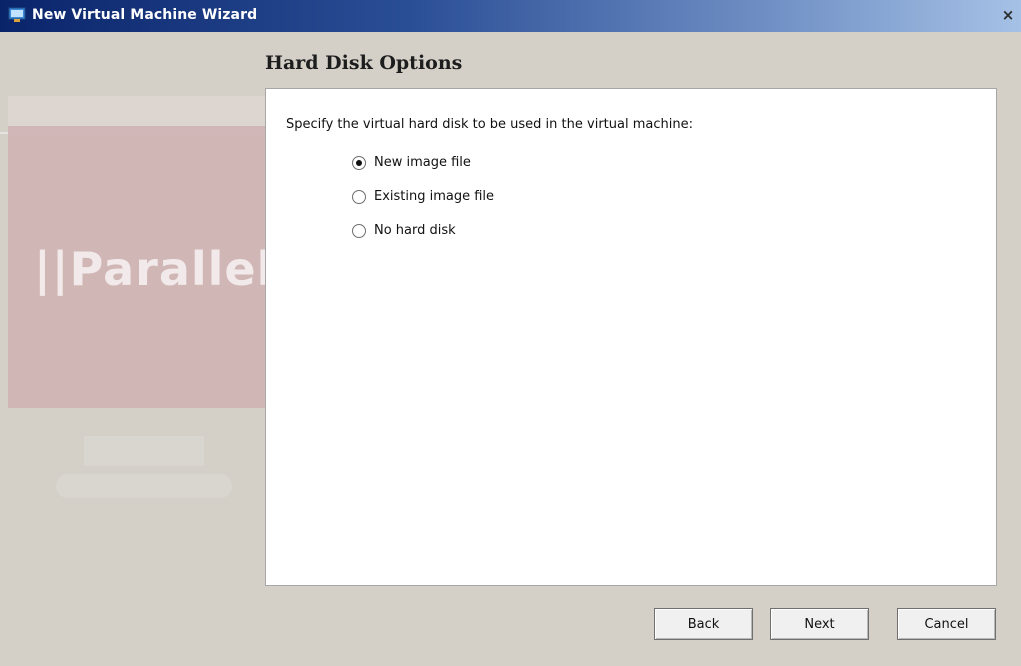 The image size is (1021, 666). Describe the element at coordinates (145, 15) in the screenshot. I see `window-title: New Virtual Machine Wizard` at that location.